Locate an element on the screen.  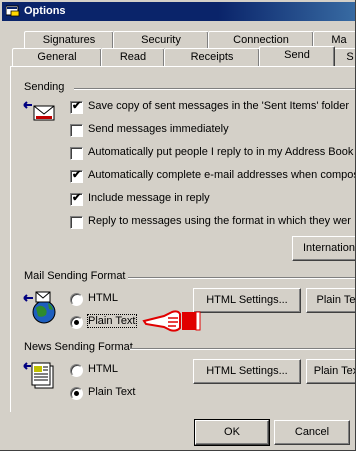
tab-maintenance-label: Ma is located at coordinates (339, 40).